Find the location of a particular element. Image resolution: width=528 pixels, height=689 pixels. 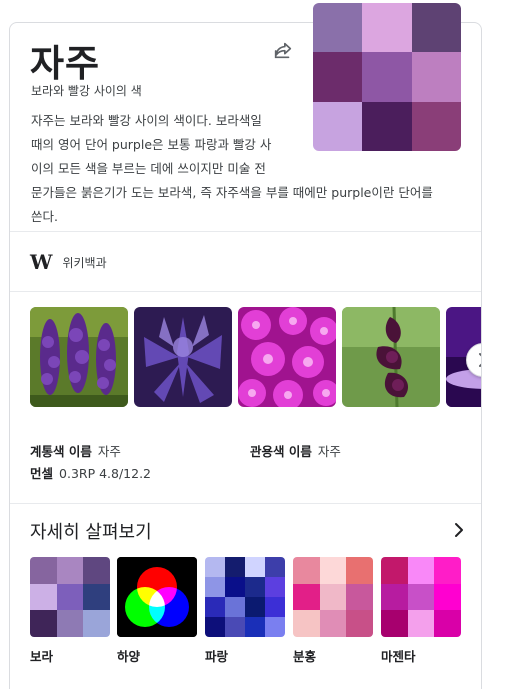

rgb-venn-thumbnail is located at coordinates (157, 597).